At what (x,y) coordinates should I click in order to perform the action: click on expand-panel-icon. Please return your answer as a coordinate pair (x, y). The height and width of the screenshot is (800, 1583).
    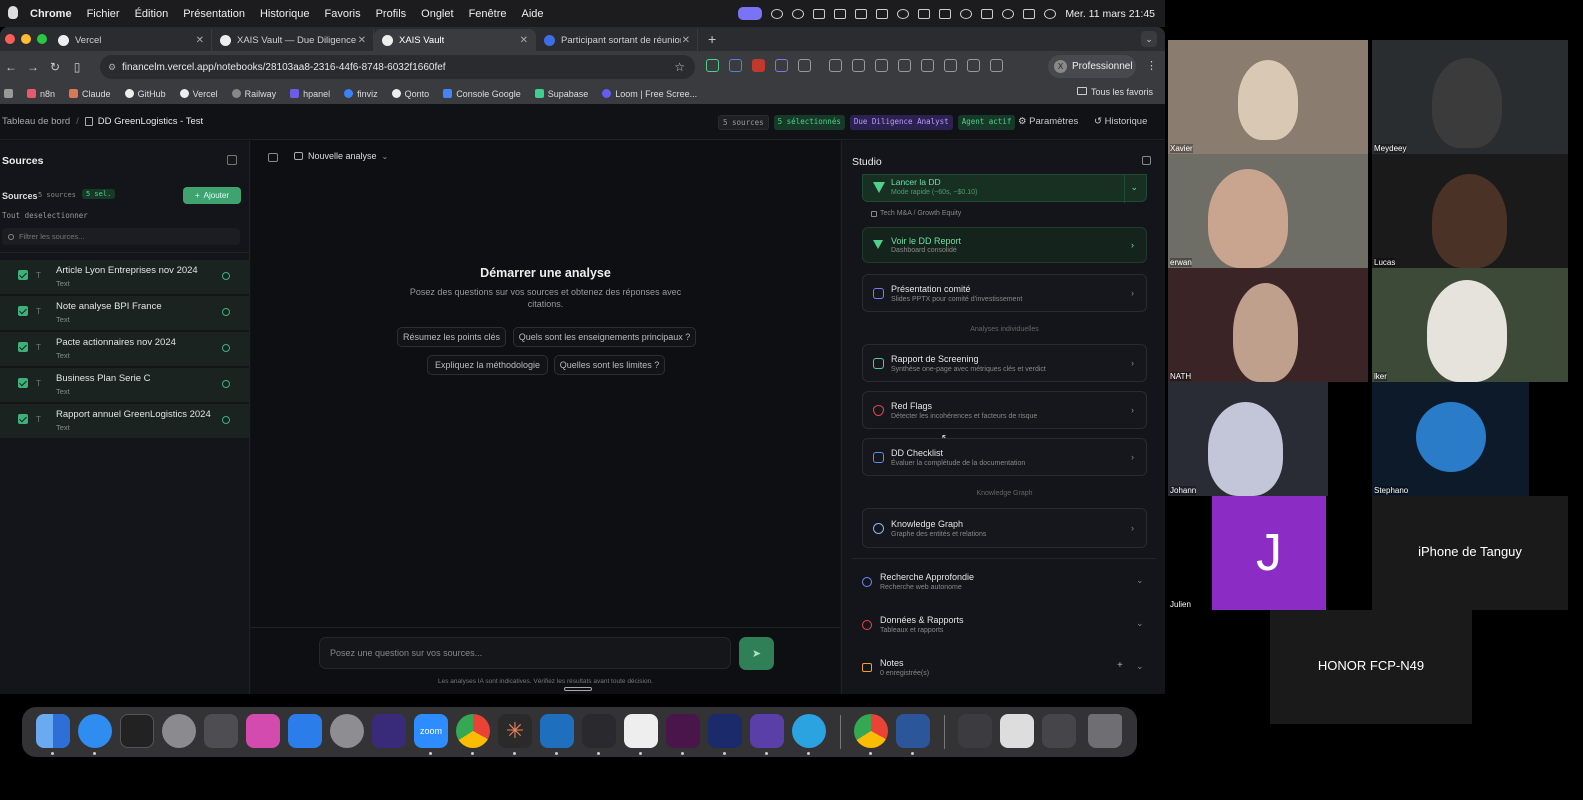
    Looking at the image, I should click on (1146, 160).